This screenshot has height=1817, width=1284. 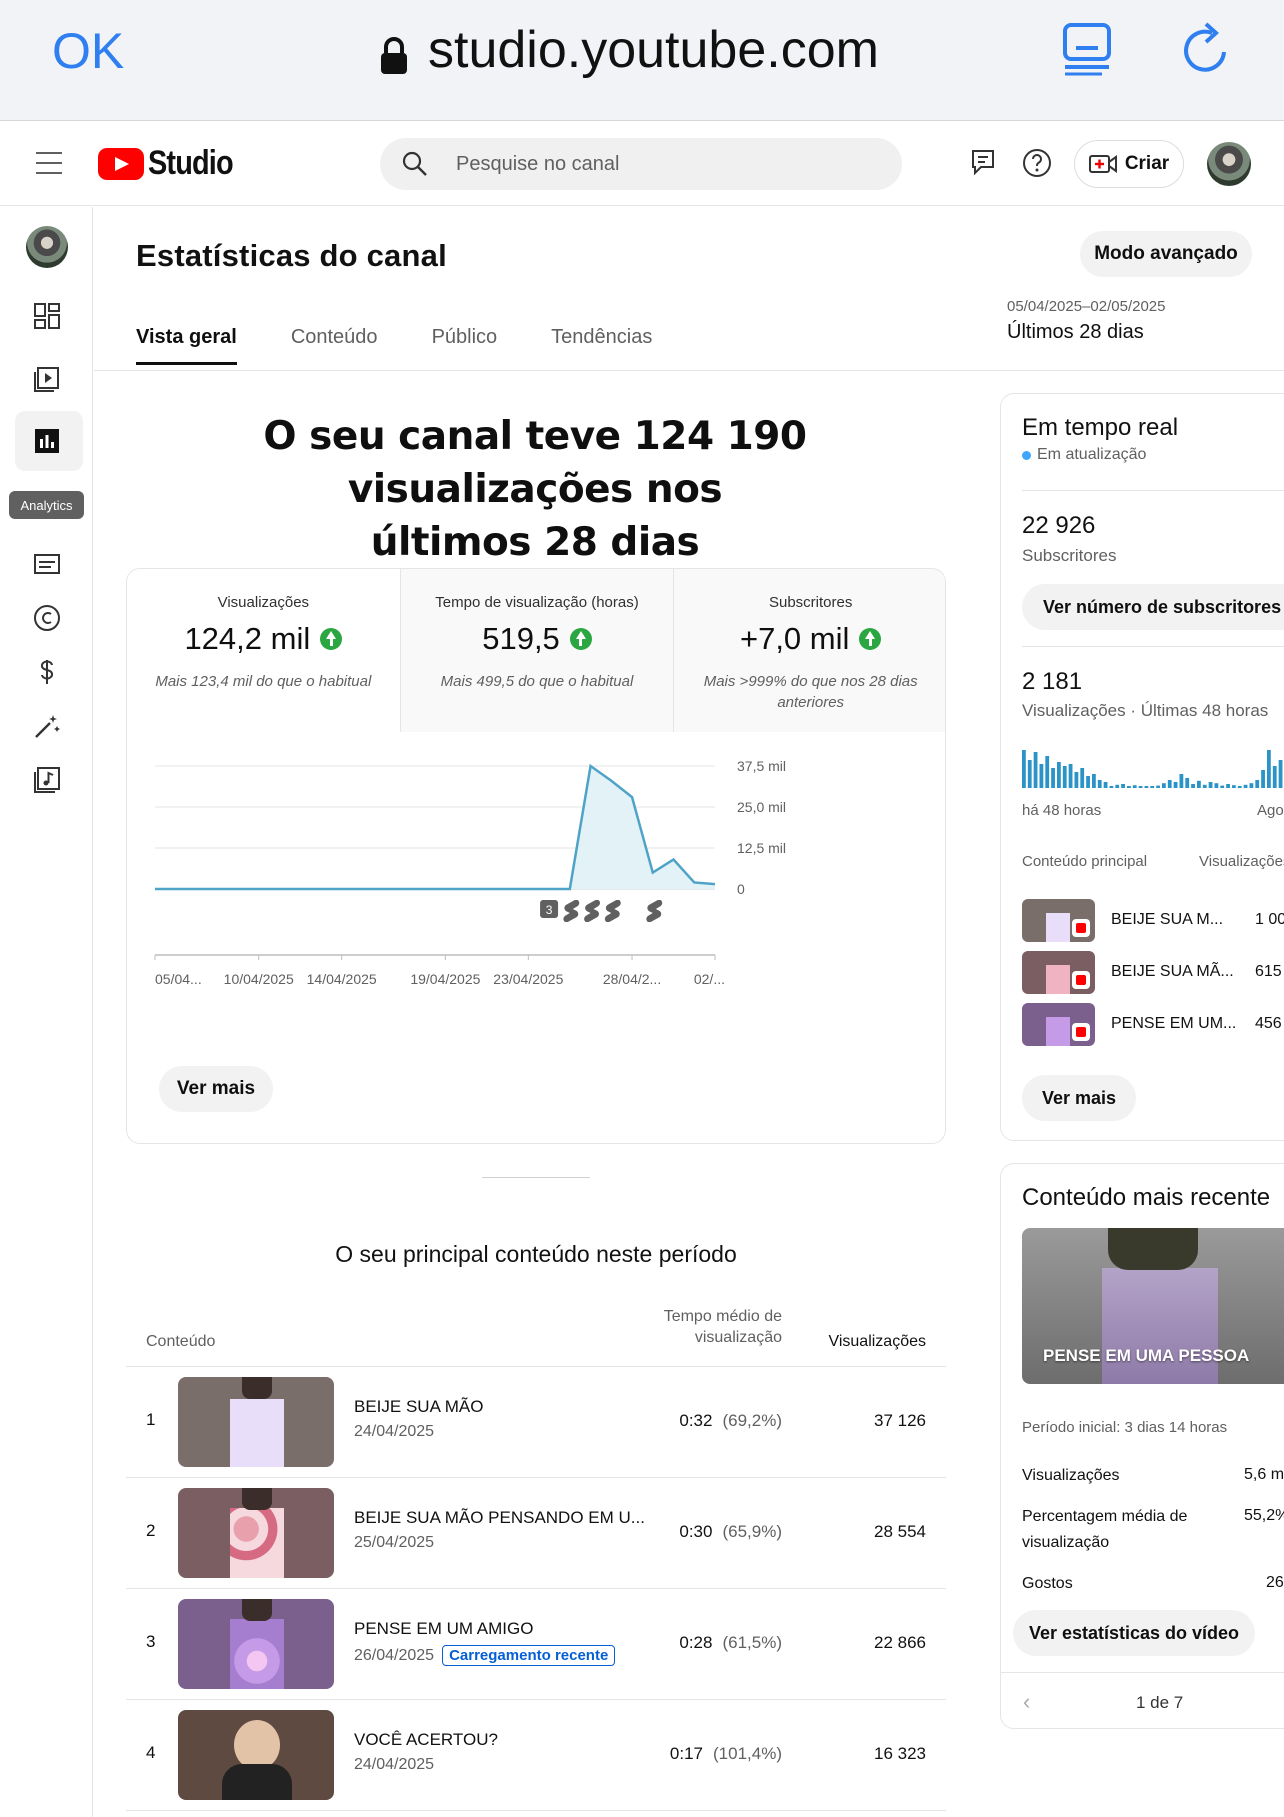 I want to click on copyright-icon, so click(x=47, y=618).